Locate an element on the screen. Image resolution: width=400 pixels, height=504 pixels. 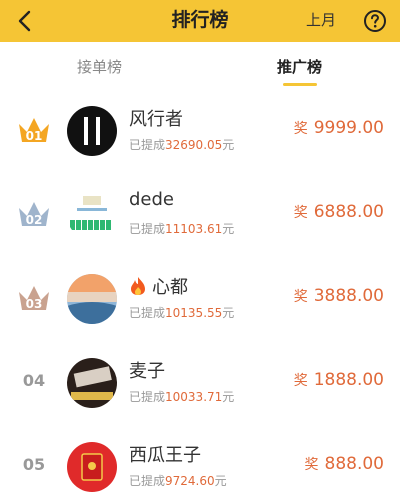
prize-amount: 奖 3888.00 is located at coordinates (338, 296).